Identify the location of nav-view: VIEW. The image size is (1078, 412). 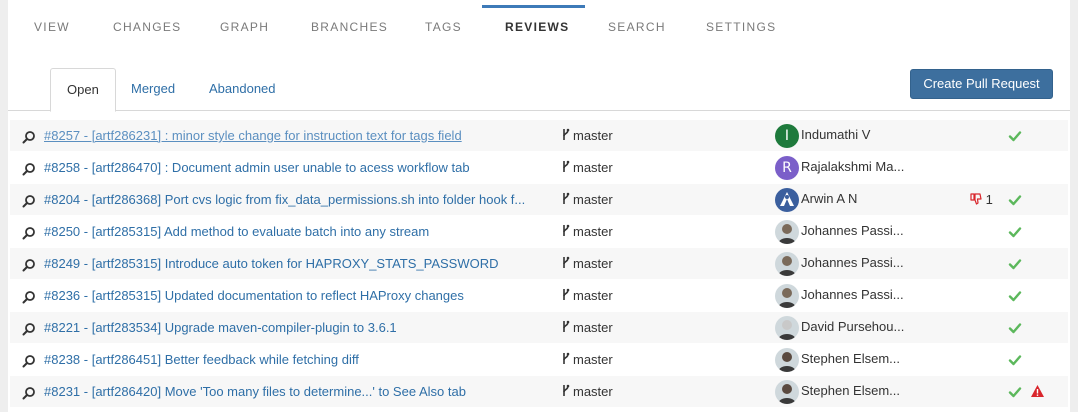
(52, 27).